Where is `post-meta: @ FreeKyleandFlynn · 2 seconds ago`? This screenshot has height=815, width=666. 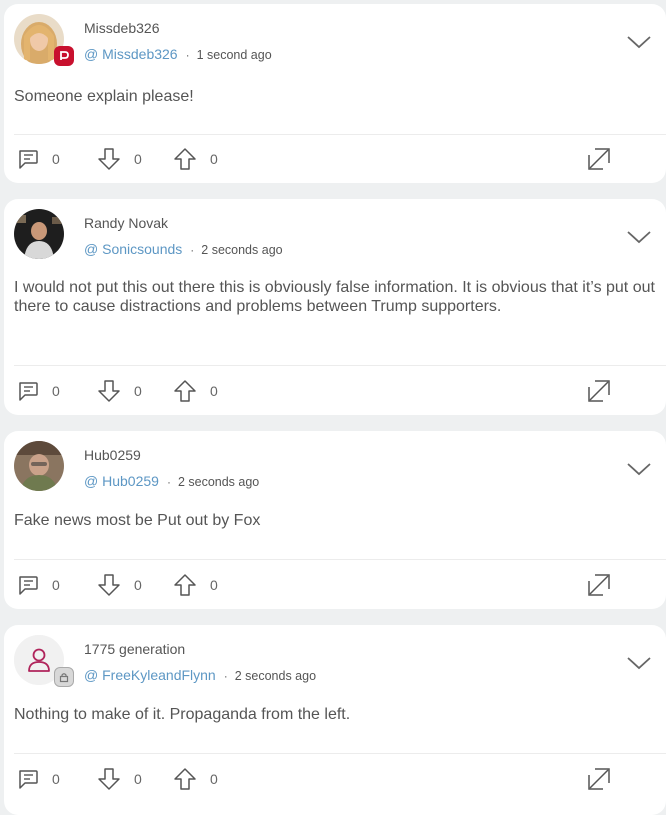
post-meta: @ FreeKyleandFlynn · 2 seconds ago is located at coordinates (200, 675).